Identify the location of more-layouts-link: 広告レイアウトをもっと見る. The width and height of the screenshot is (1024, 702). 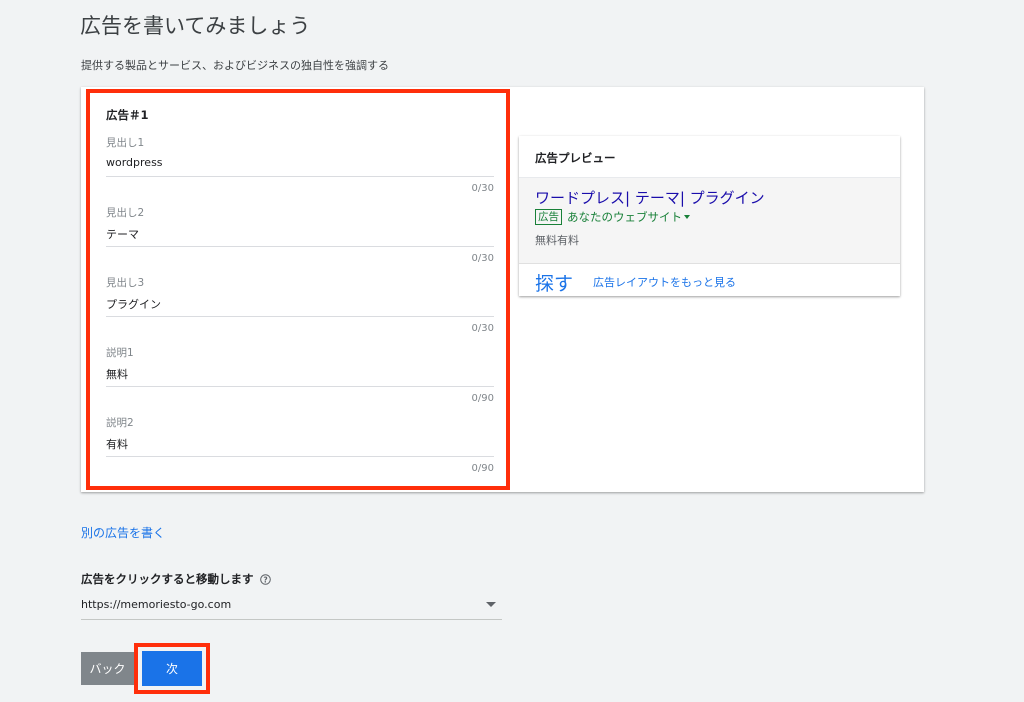
(664, 282).